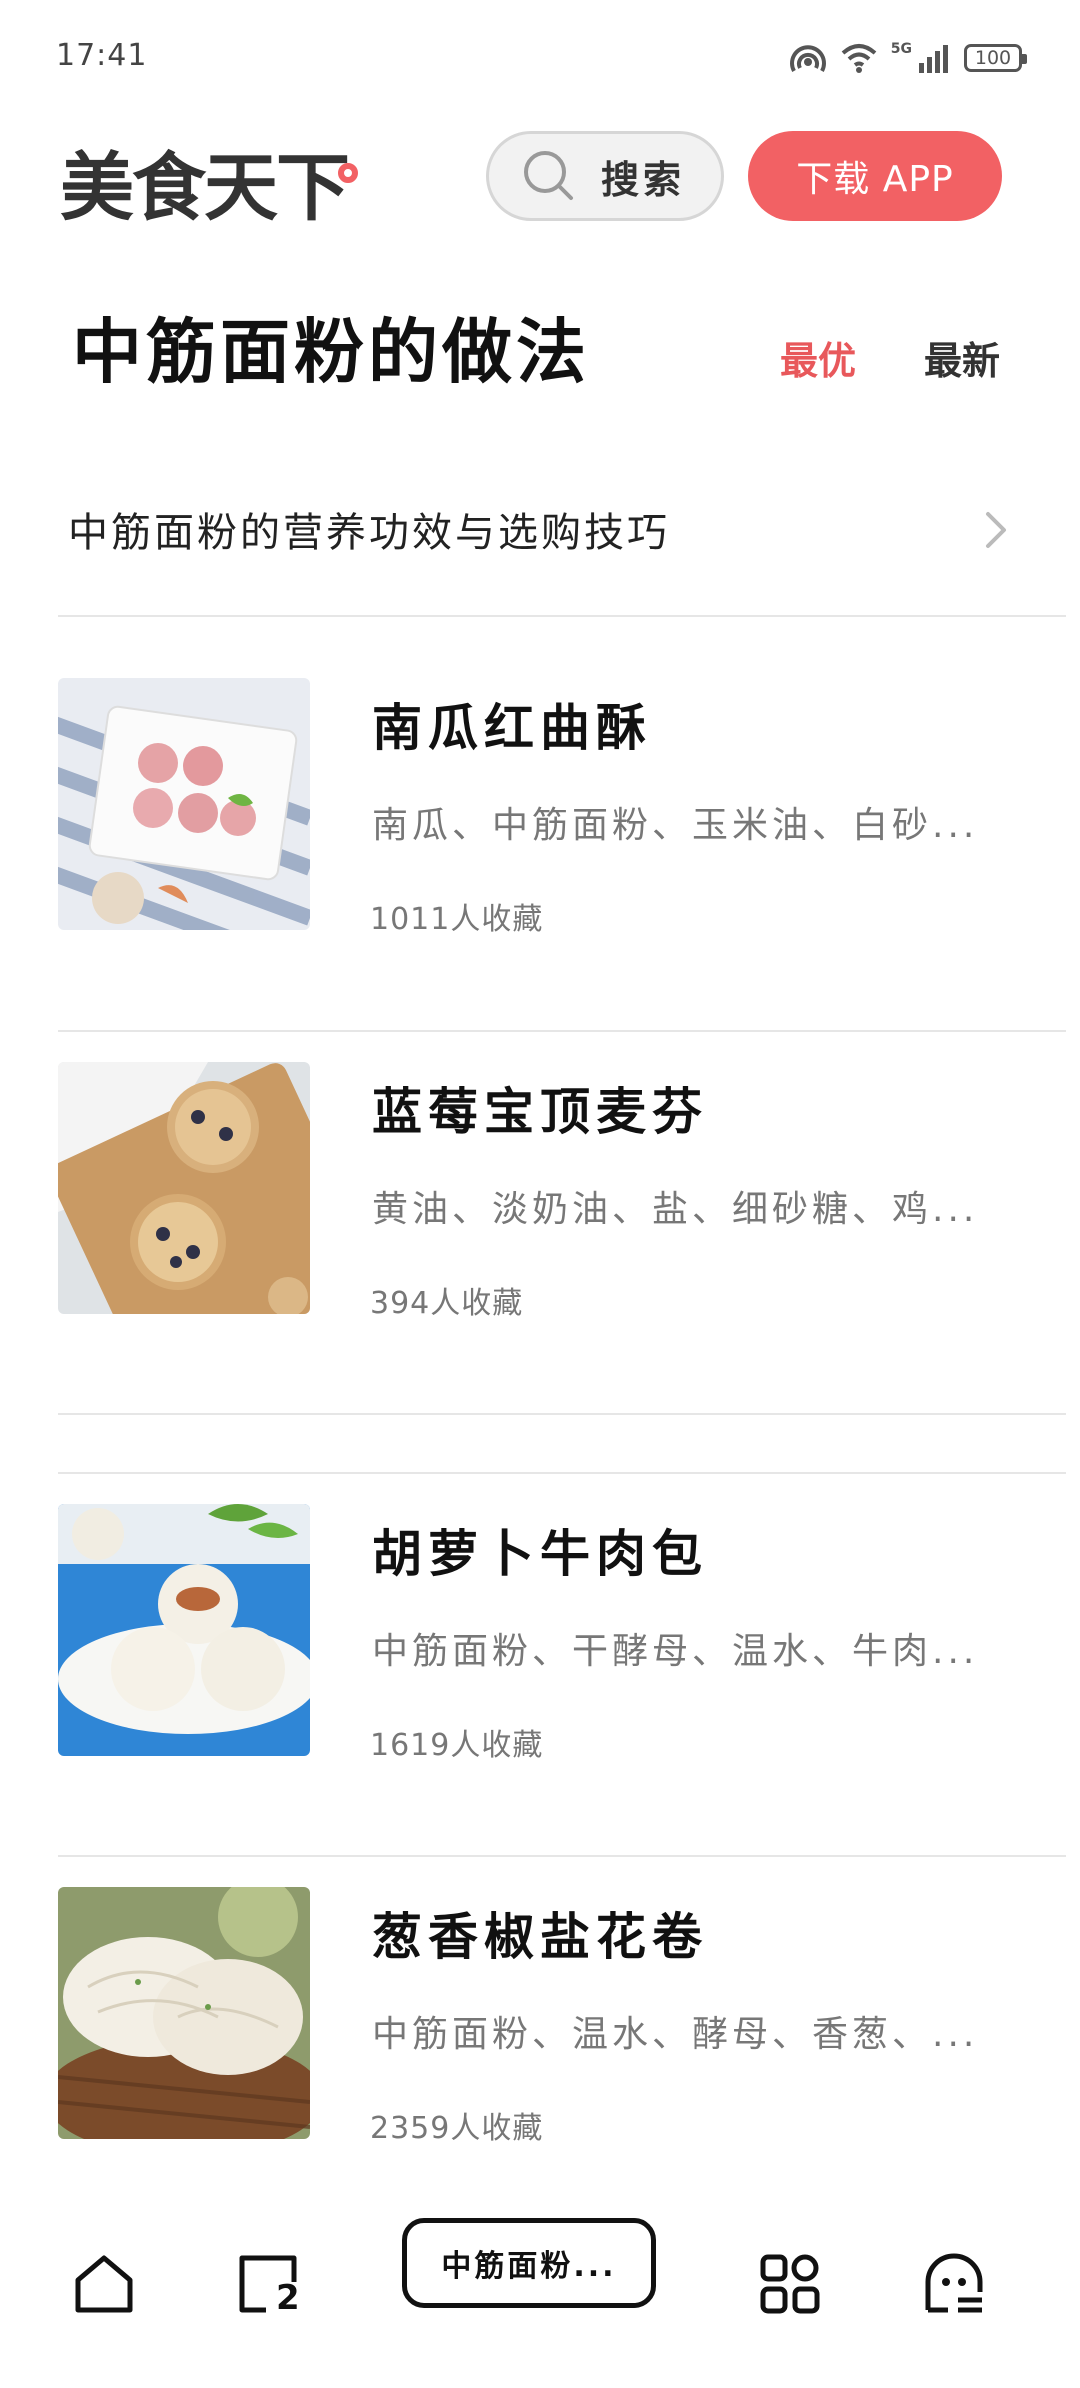 The height and width of the screenshot is (2388, 1080). I want to click on recipe-favorites: 2359人收藏, so click(457, 2128).